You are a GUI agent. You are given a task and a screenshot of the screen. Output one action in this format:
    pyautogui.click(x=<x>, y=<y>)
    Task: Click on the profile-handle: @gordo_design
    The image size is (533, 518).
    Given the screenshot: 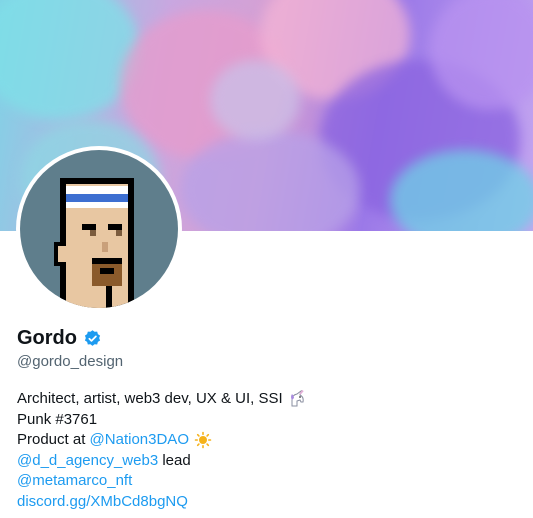 What is the action you would take?
    pyautogui.click(x=70, y=361)
    